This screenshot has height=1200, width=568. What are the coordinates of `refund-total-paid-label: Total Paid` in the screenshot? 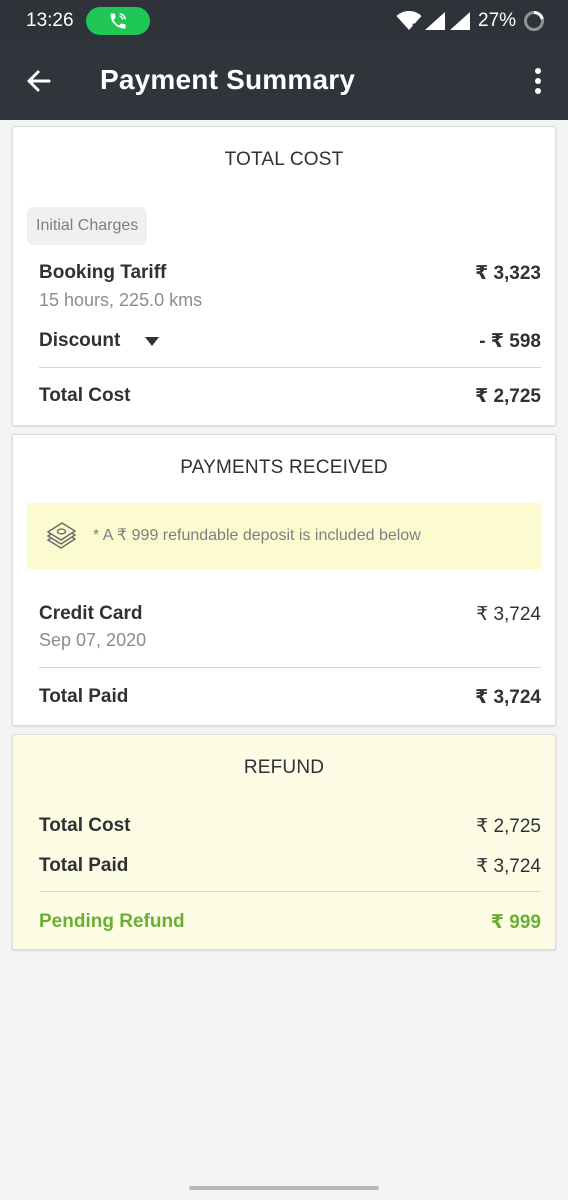 It's located at (84, 865).